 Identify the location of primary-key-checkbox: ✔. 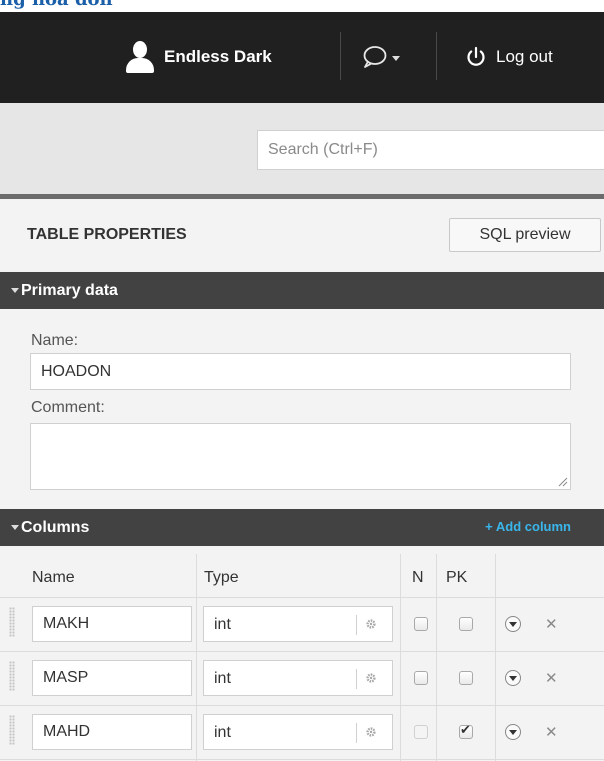
(466, 730).